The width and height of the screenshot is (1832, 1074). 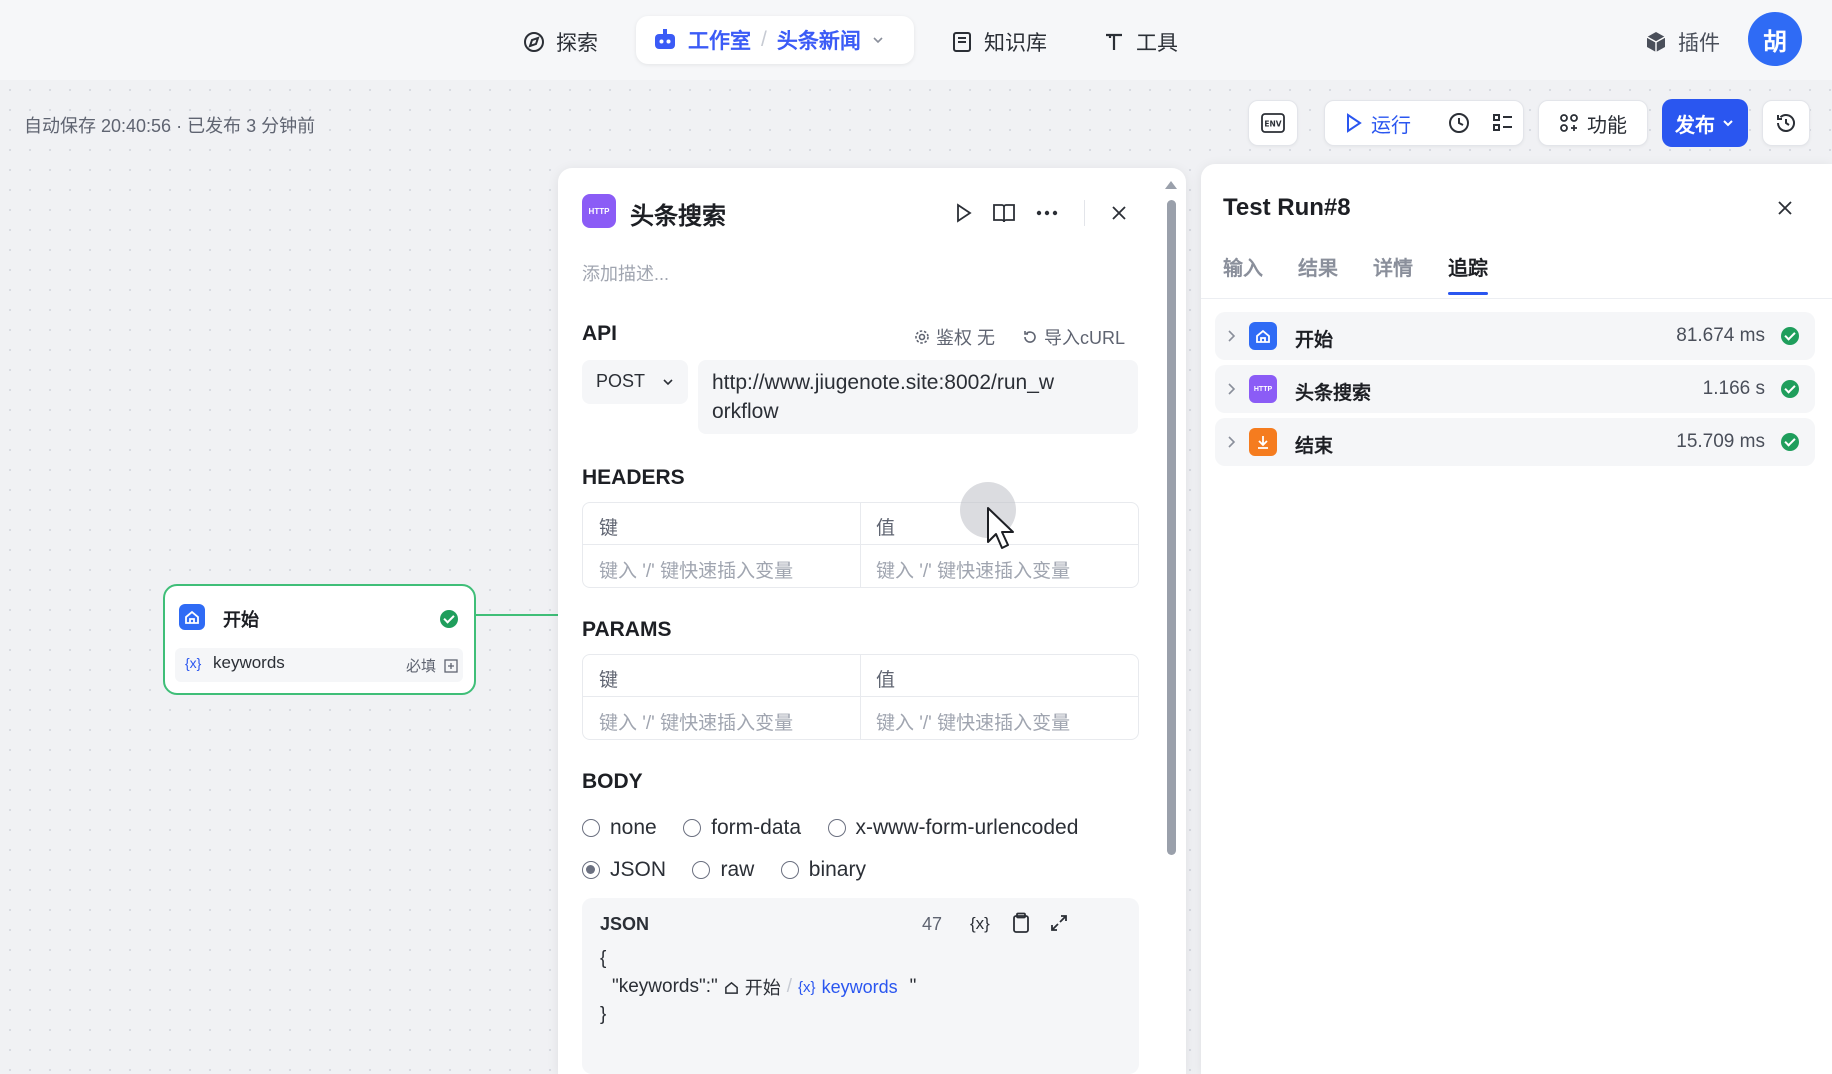 I want to click on env-label: ENV, so click(x=1272, y=124).